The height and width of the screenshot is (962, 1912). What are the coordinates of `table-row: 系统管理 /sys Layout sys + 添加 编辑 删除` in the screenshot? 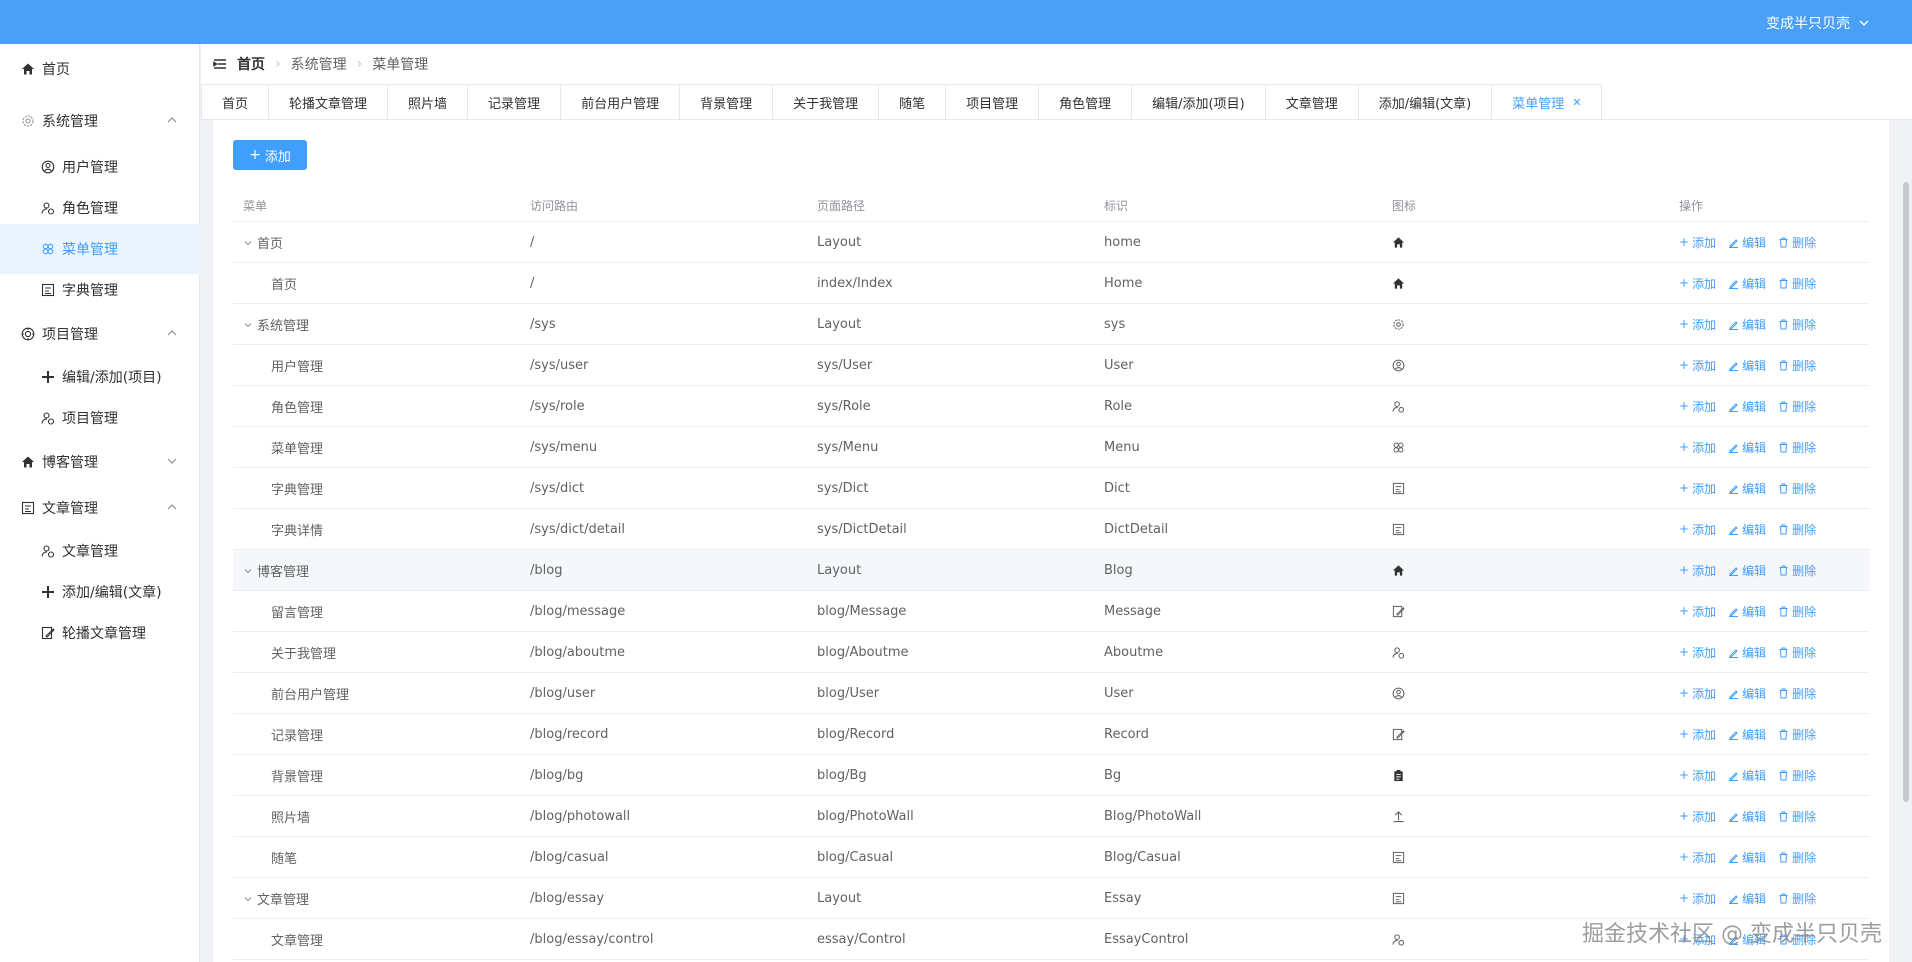 It's located at (1051, 324).